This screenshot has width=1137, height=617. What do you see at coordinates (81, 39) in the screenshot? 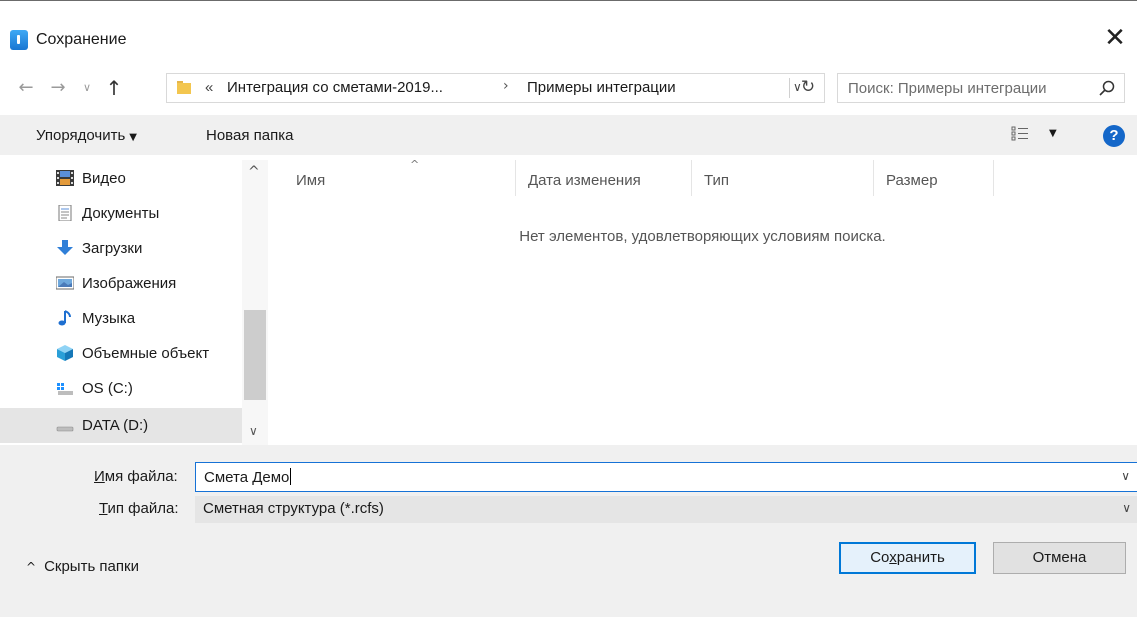
I see `window-title: Сохранение` at bounding box center [81, 39].